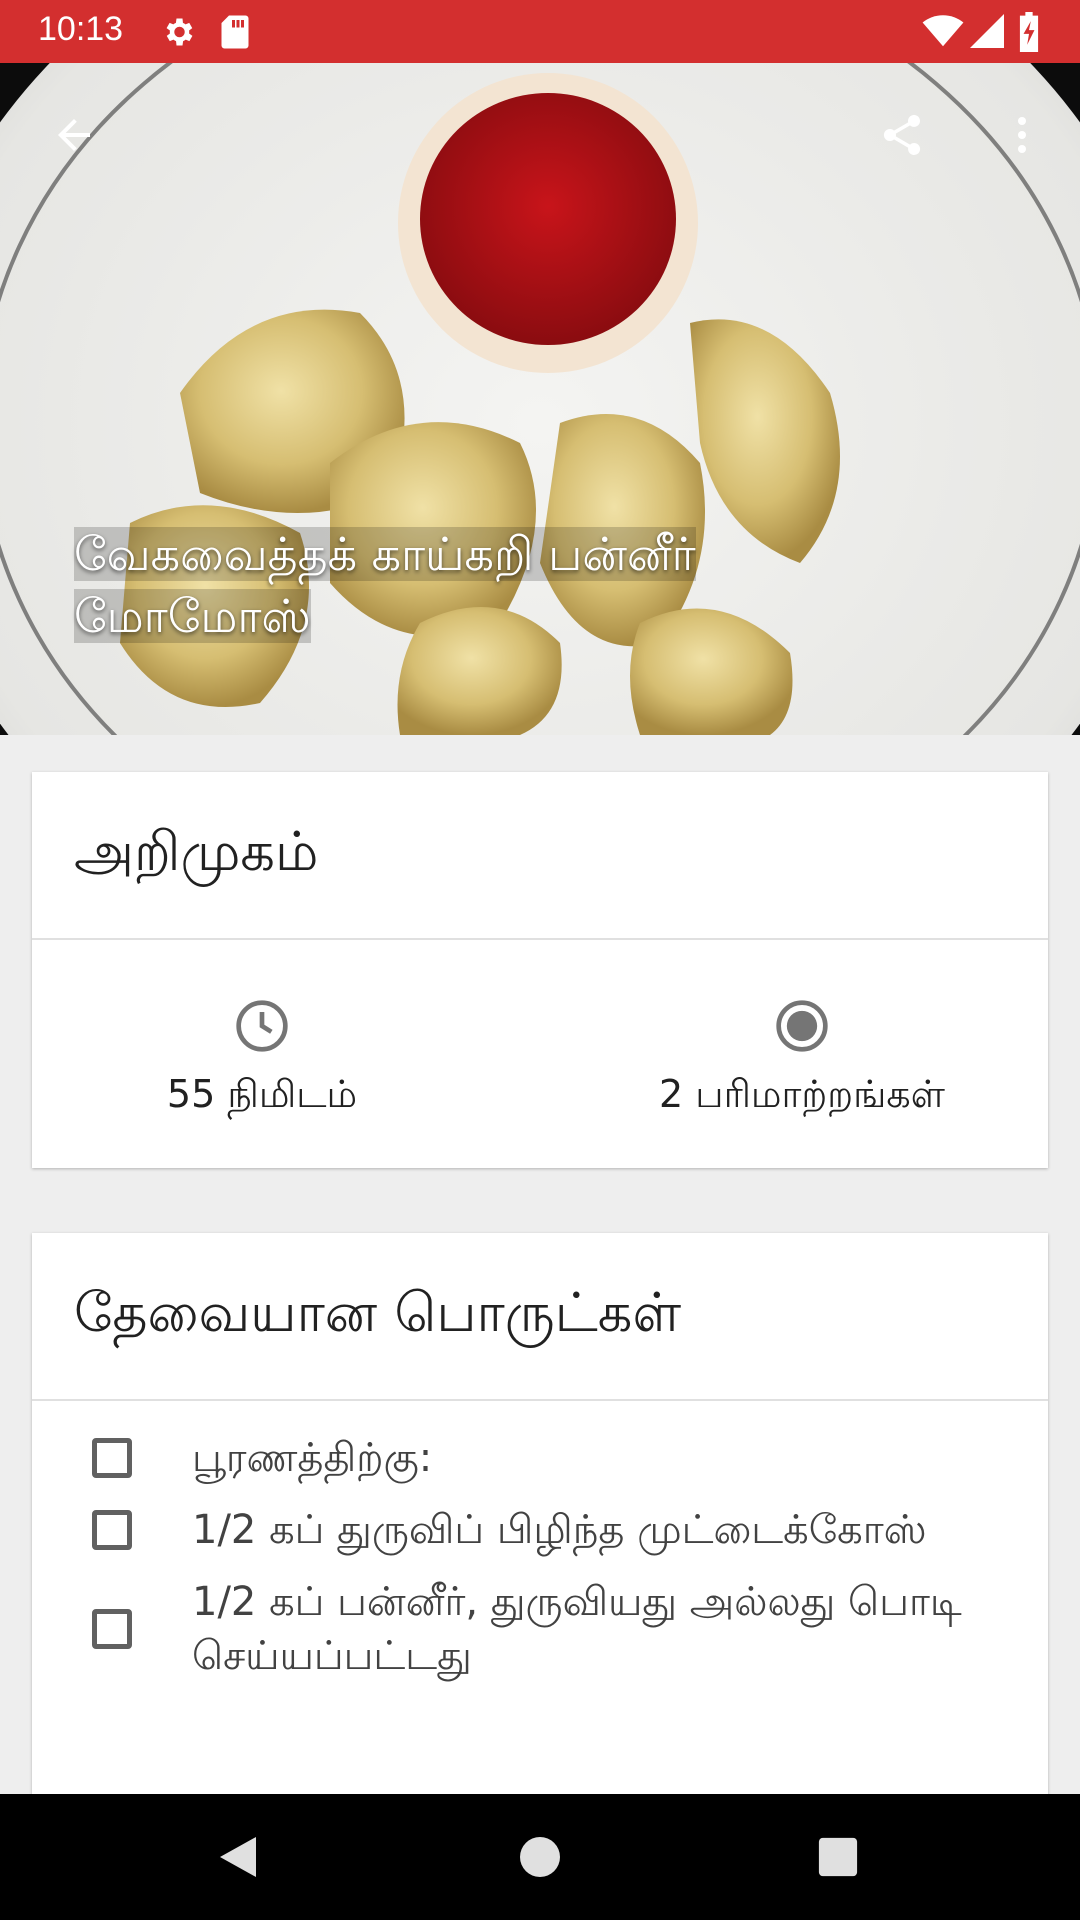  I want to click on back-button, so click(74, 135).